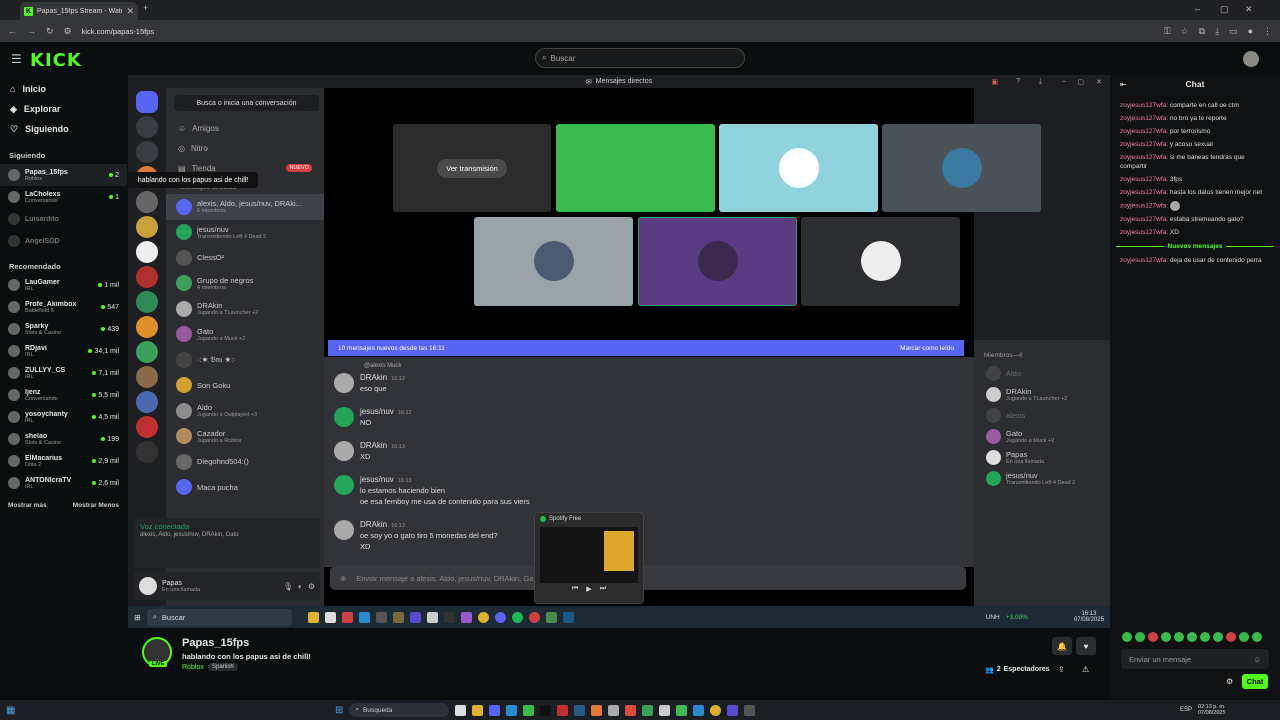 This screenshot has height=720, width=1280. I want to click on show-more-link: Mostrar más, so click(27, 505).